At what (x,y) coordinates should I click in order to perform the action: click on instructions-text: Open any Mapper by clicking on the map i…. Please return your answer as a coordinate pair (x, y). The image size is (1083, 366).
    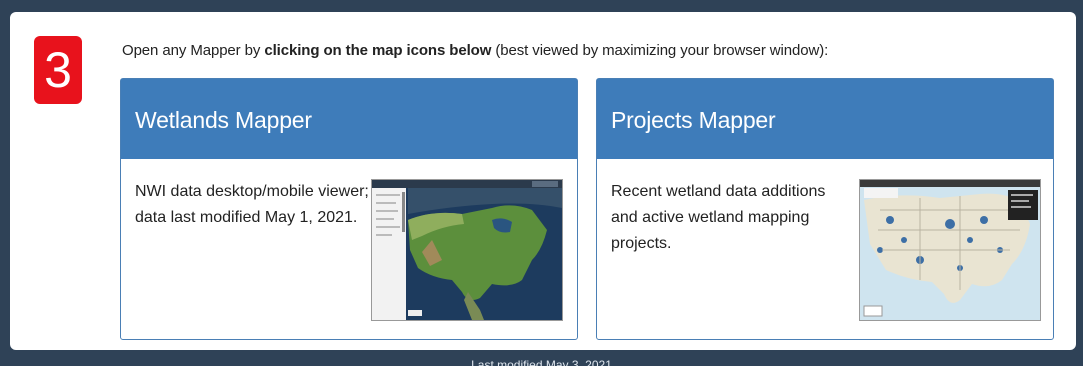
    Looking at the image, I should click on (475, 50).